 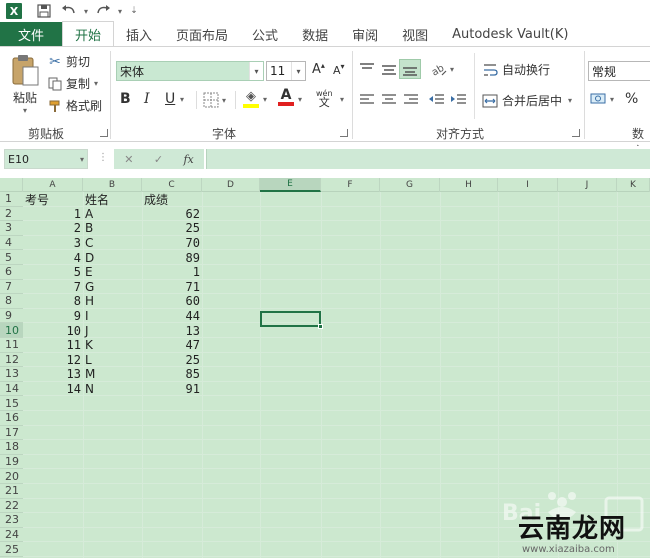 I want to click on wrap-text-button: 自动换行, so click(x=516, y=69).